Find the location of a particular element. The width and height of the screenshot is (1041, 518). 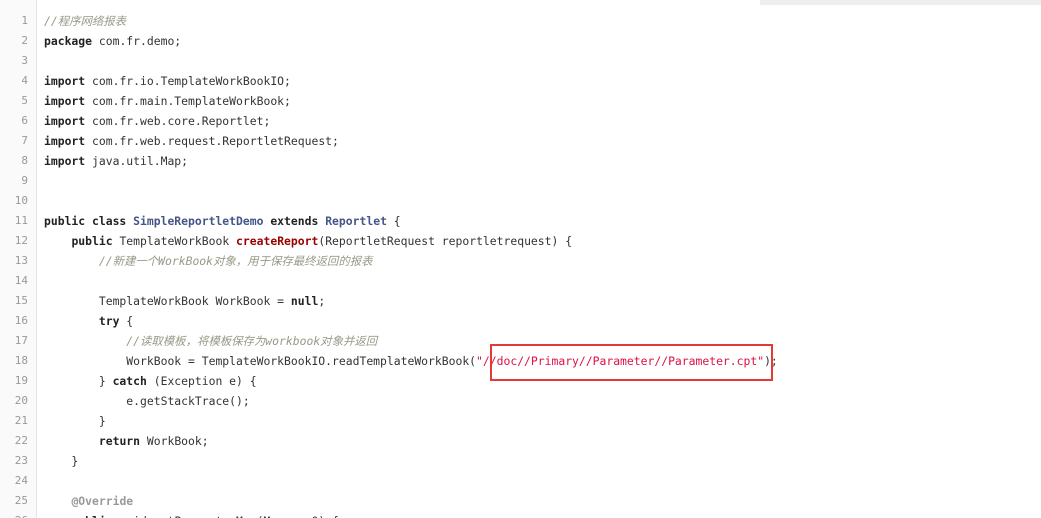

code-text: package com.fr.demo; is located at coordinates (112, 41).